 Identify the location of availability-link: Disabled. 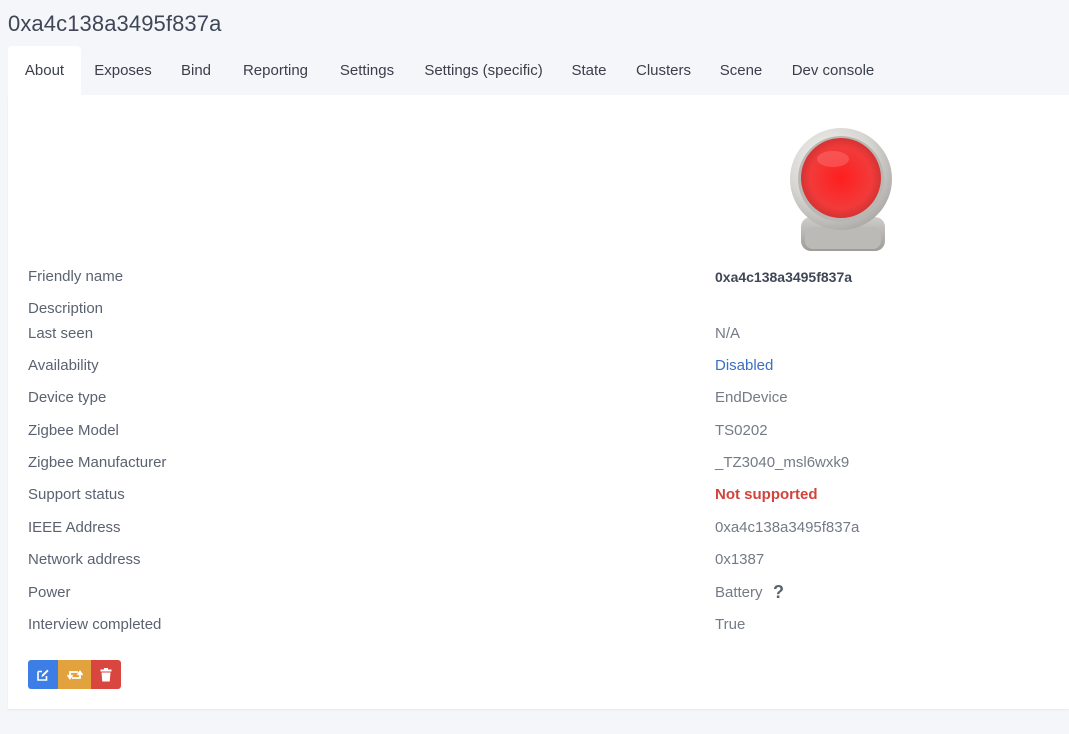
(744, 365).